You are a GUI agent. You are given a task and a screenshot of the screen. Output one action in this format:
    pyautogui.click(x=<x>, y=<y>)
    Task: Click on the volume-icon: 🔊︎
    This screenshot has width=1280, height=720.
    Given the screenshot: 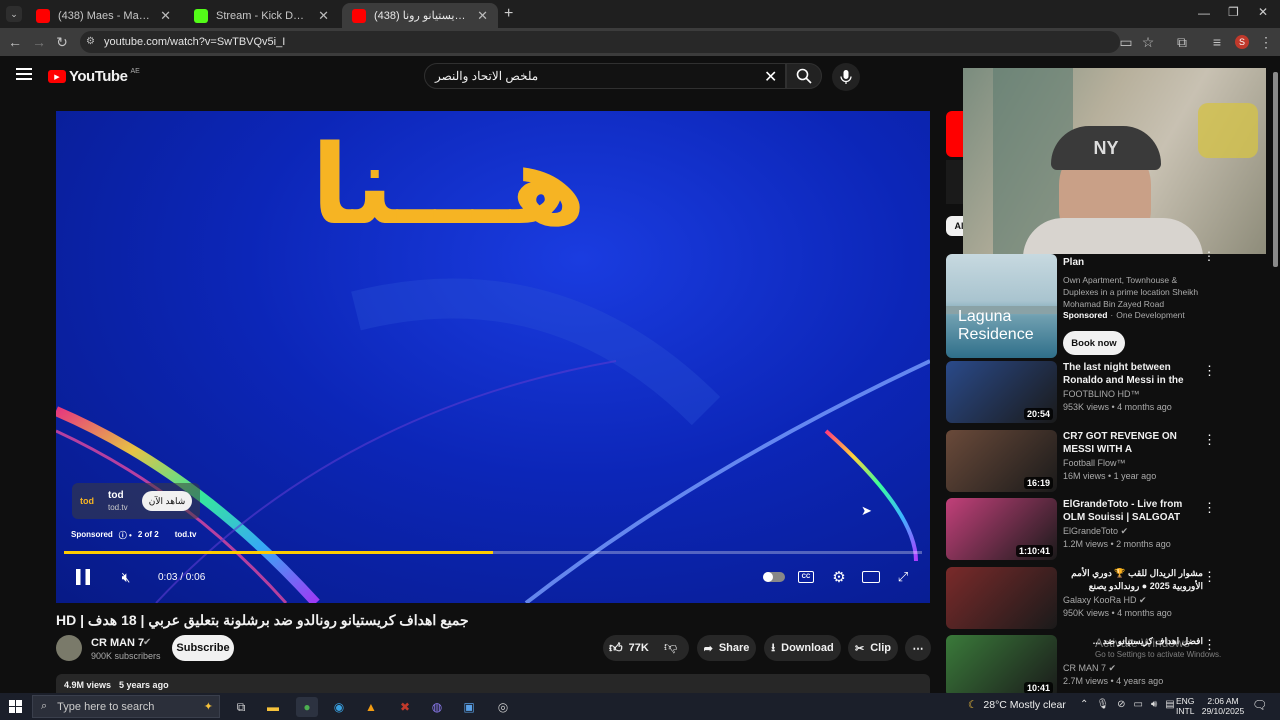 What is the action you would take?
    pyautogui.click(x=1154, y=704)
    